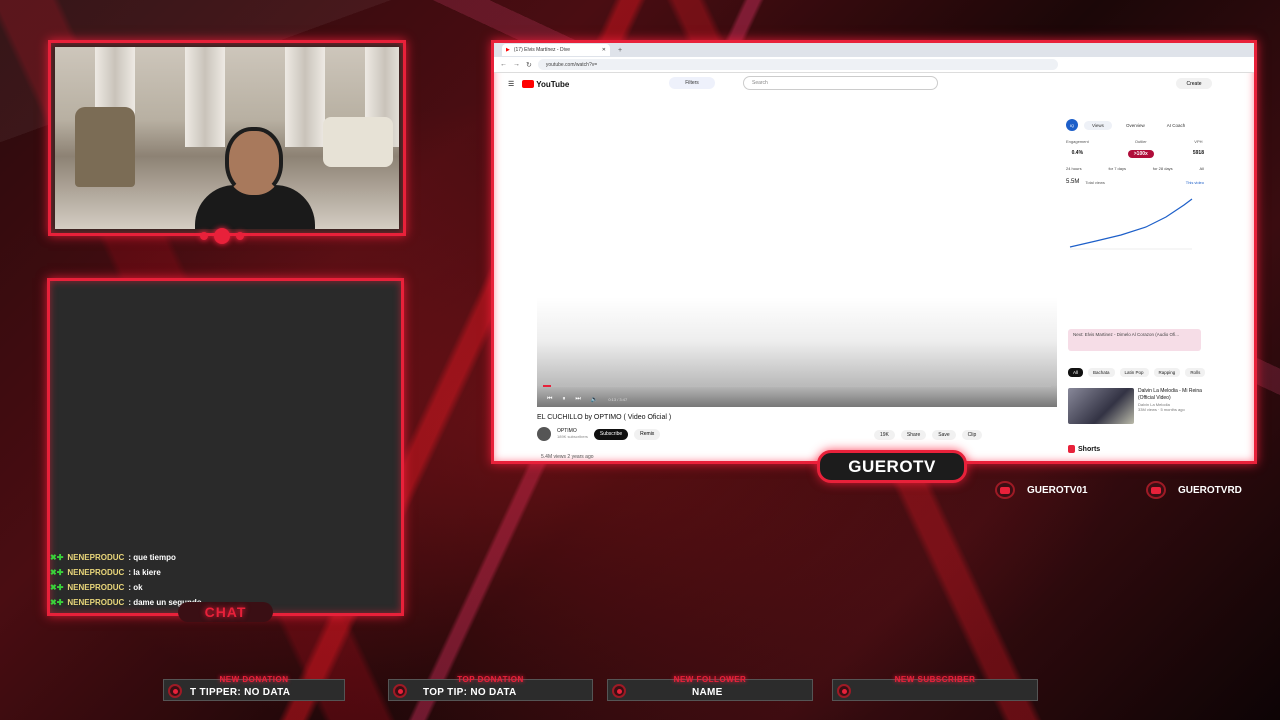 This screenshot has width=1280, height=720. Describe the element at coordinates (240, 692) in the screenshot. I see `alert-value: T TIPPER: NO DATA` at that location.